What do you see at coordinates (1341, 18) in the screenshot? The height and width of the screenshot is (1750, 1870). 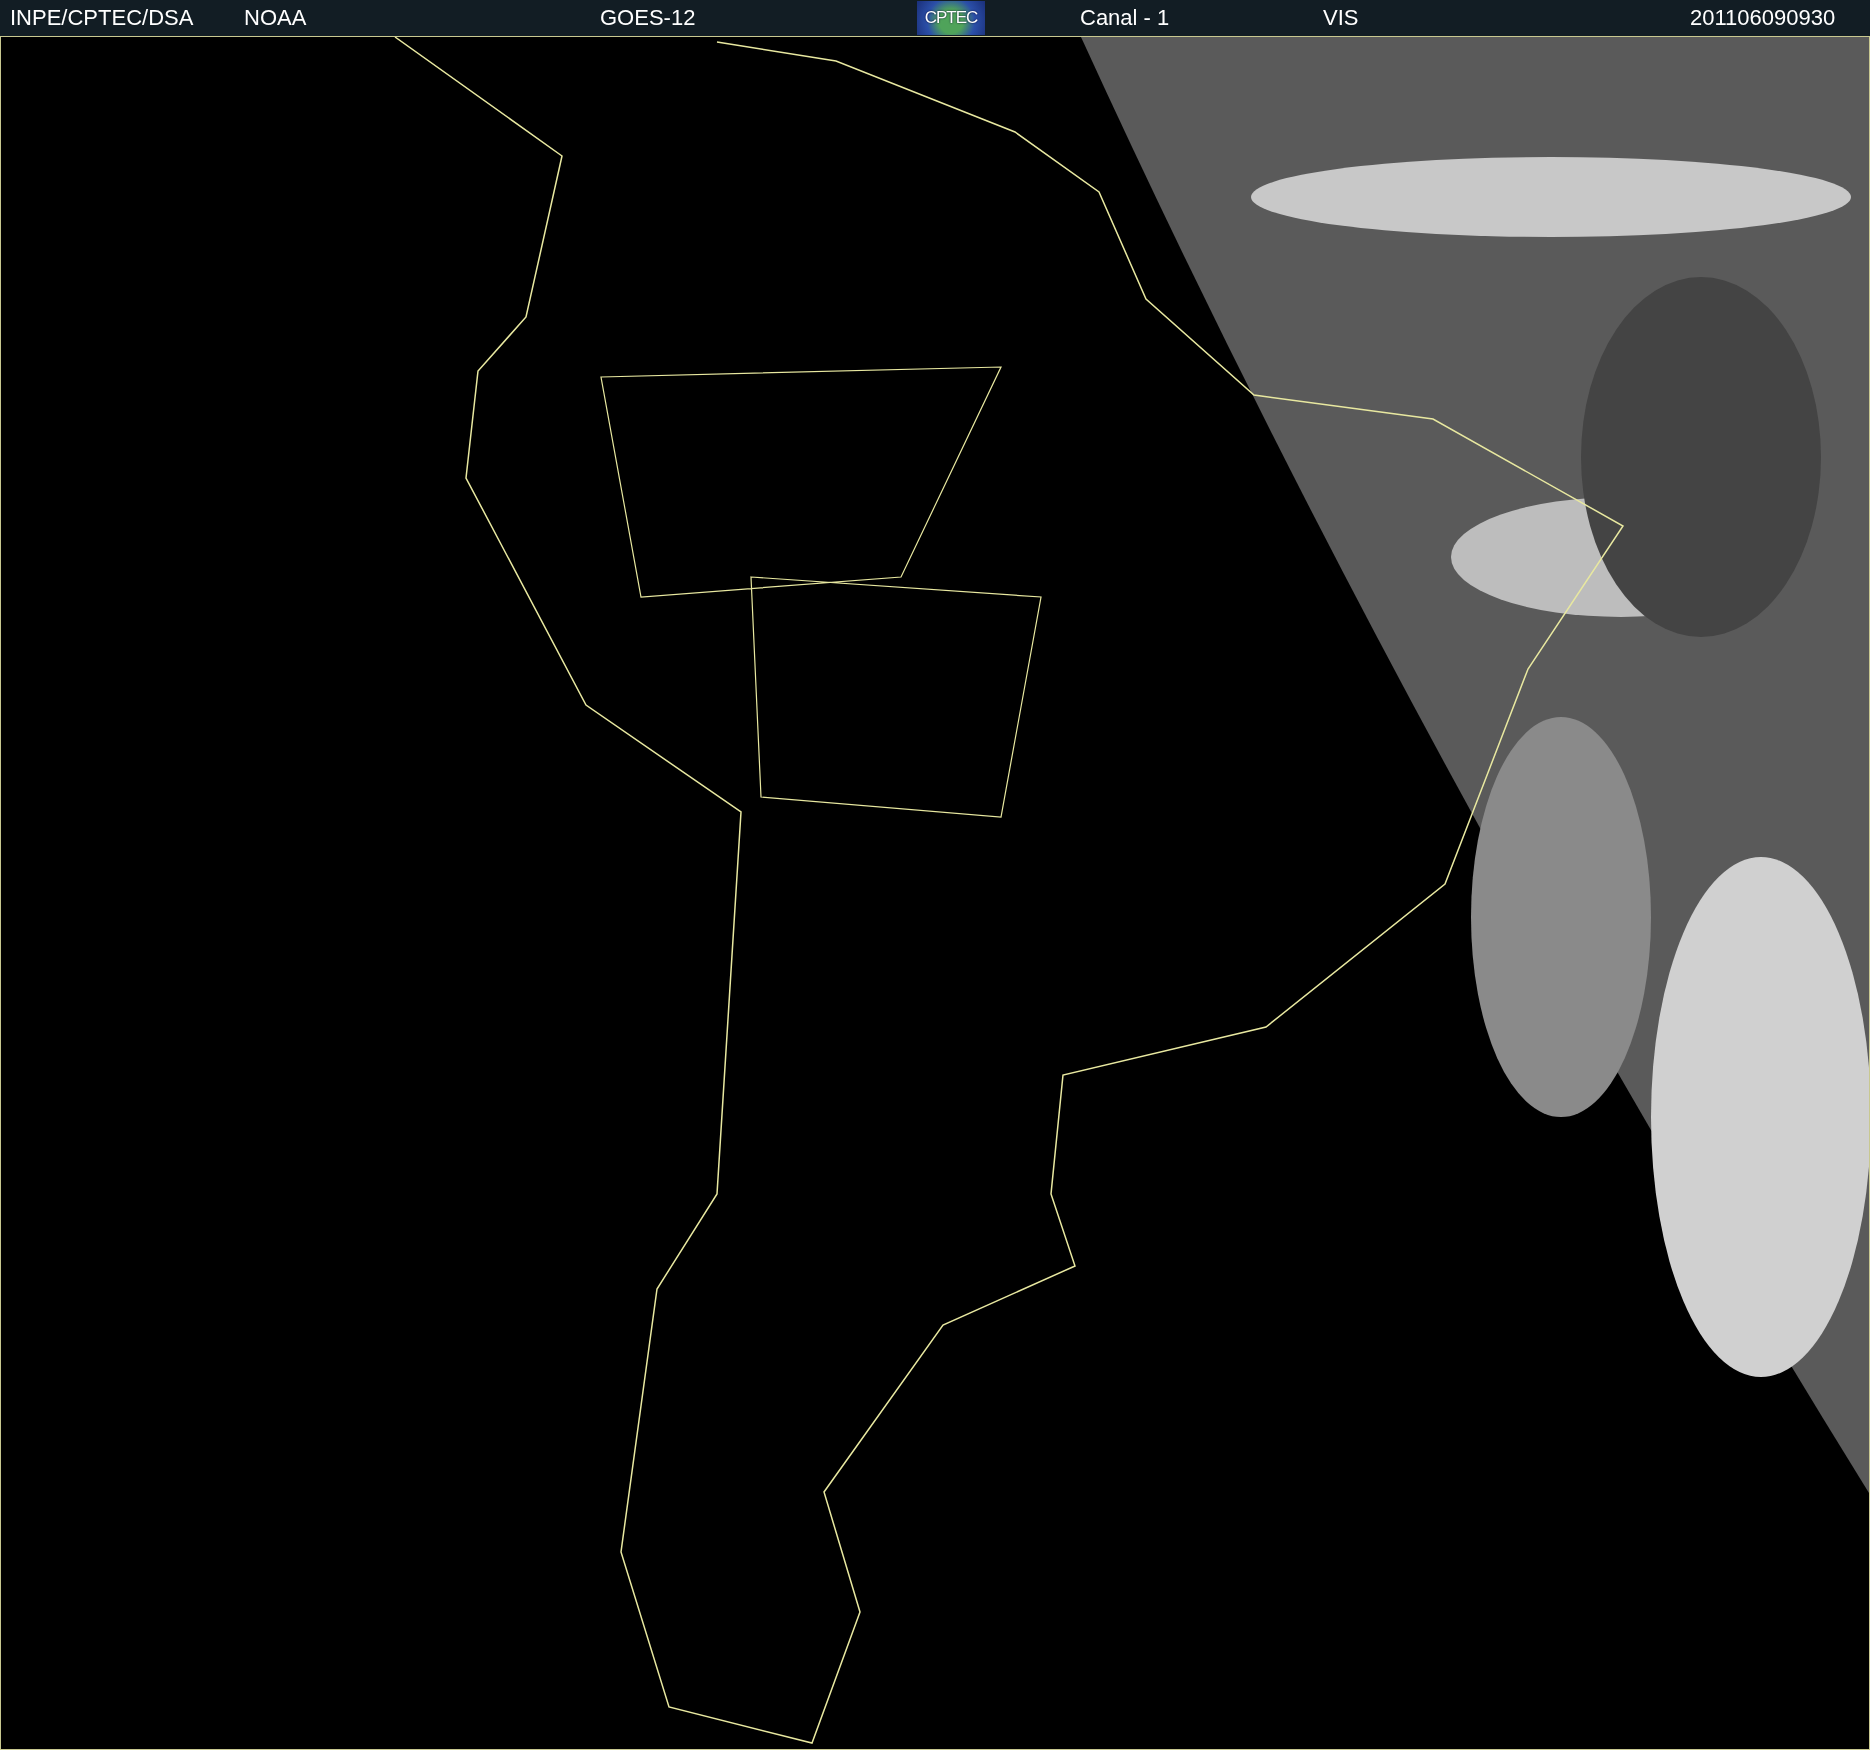 I see `band-label: VIS` at bounding box center [1341, 18].